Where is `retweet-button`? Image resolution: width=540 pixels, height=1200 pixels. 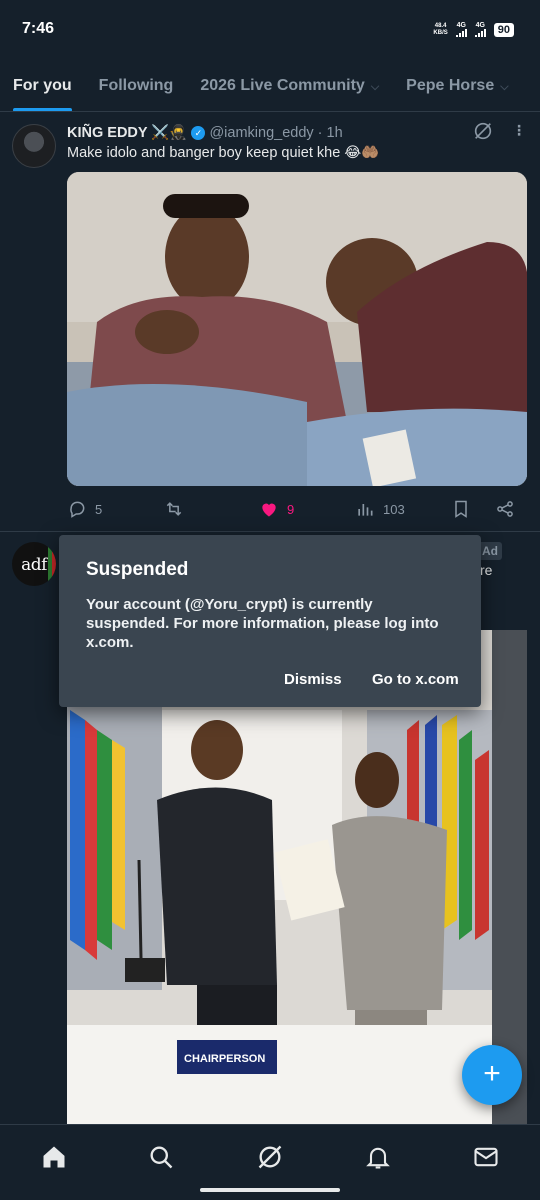 retweet-button is located at coordinates (174, 509).